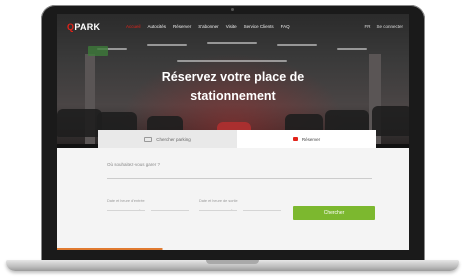 Image resolution: width=465 pixels, height=279 pixels. I want to click on start-time-field, so click(170, 210).